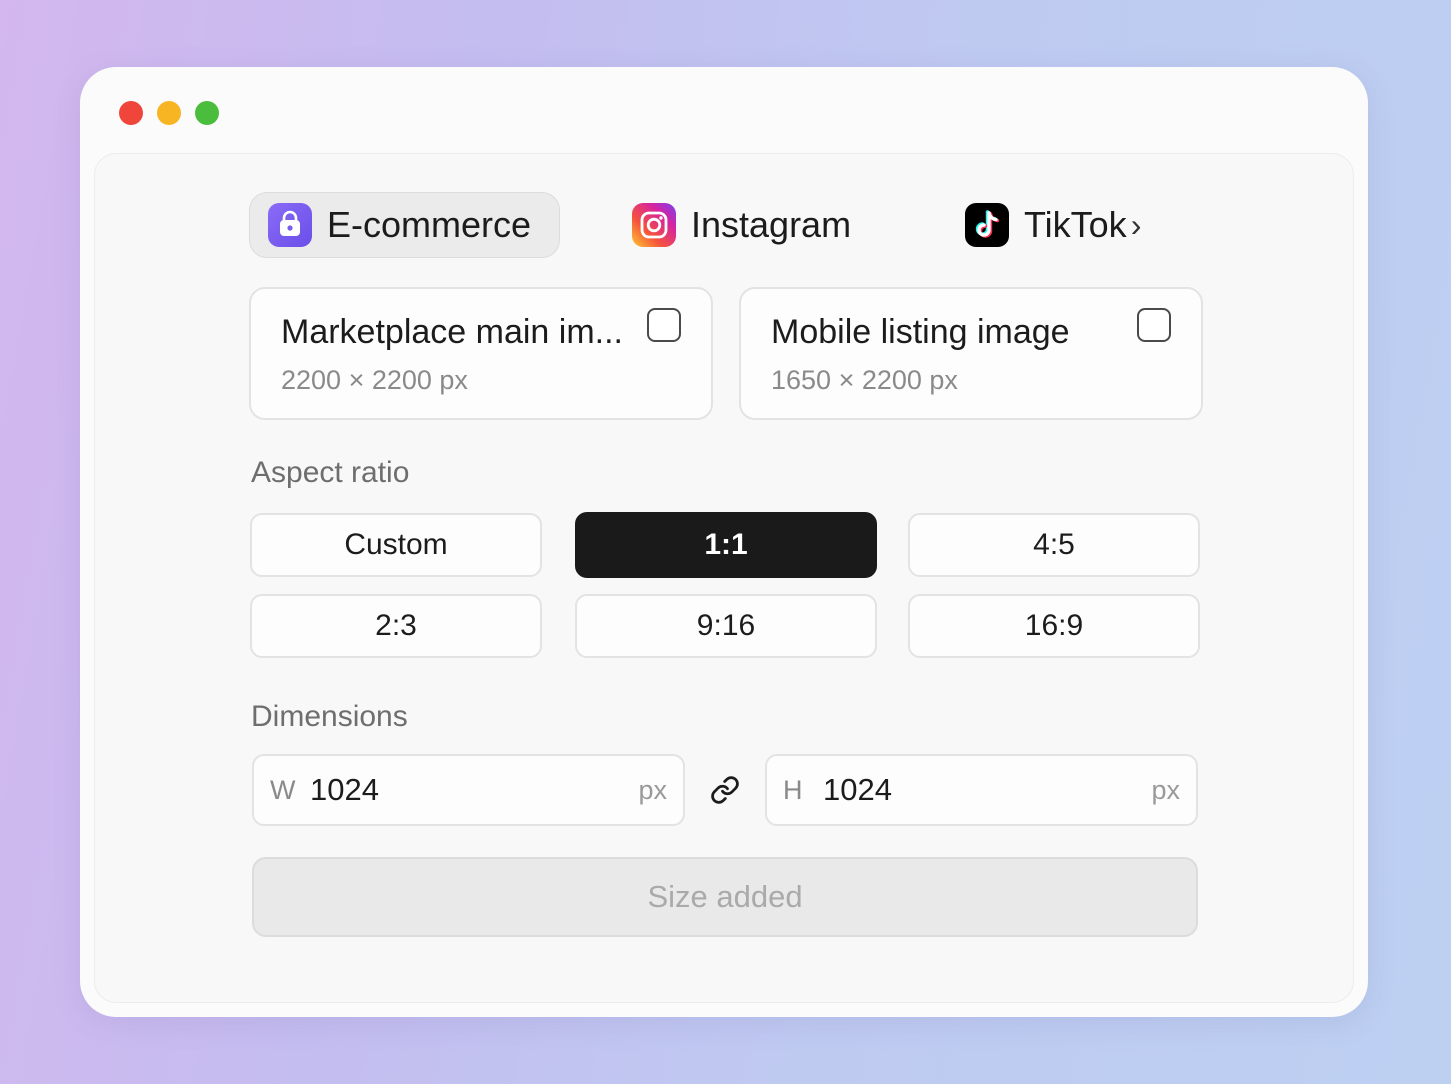 The width and height of the screenshot is (1451, 1084). Describe the element at coordinates (725, 790) in the screenshot. I see `link-icon` at that location.